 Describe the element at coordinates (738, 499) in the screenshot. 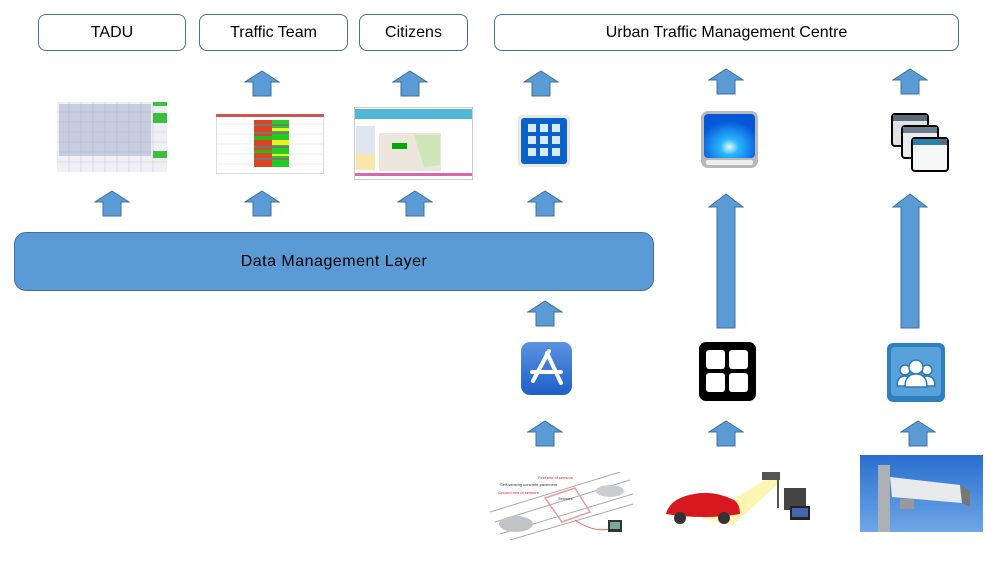

I see `car-speed-camera` at that location.